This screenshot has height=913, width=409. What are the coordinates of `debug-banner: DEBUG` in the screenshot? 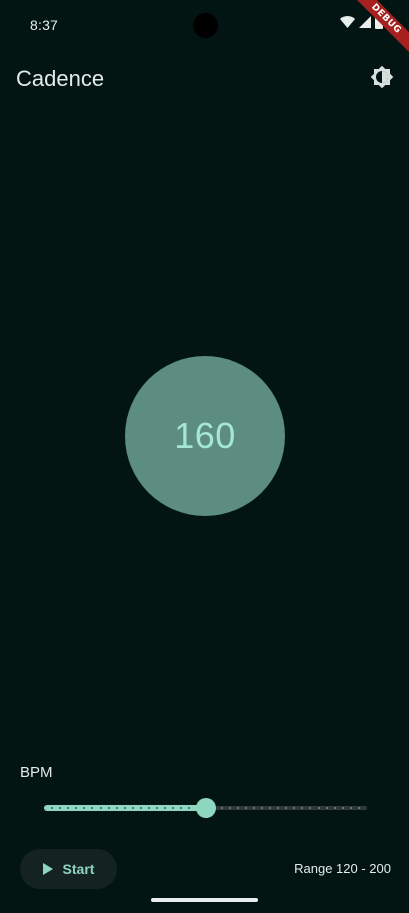 It's located at (379, 30).